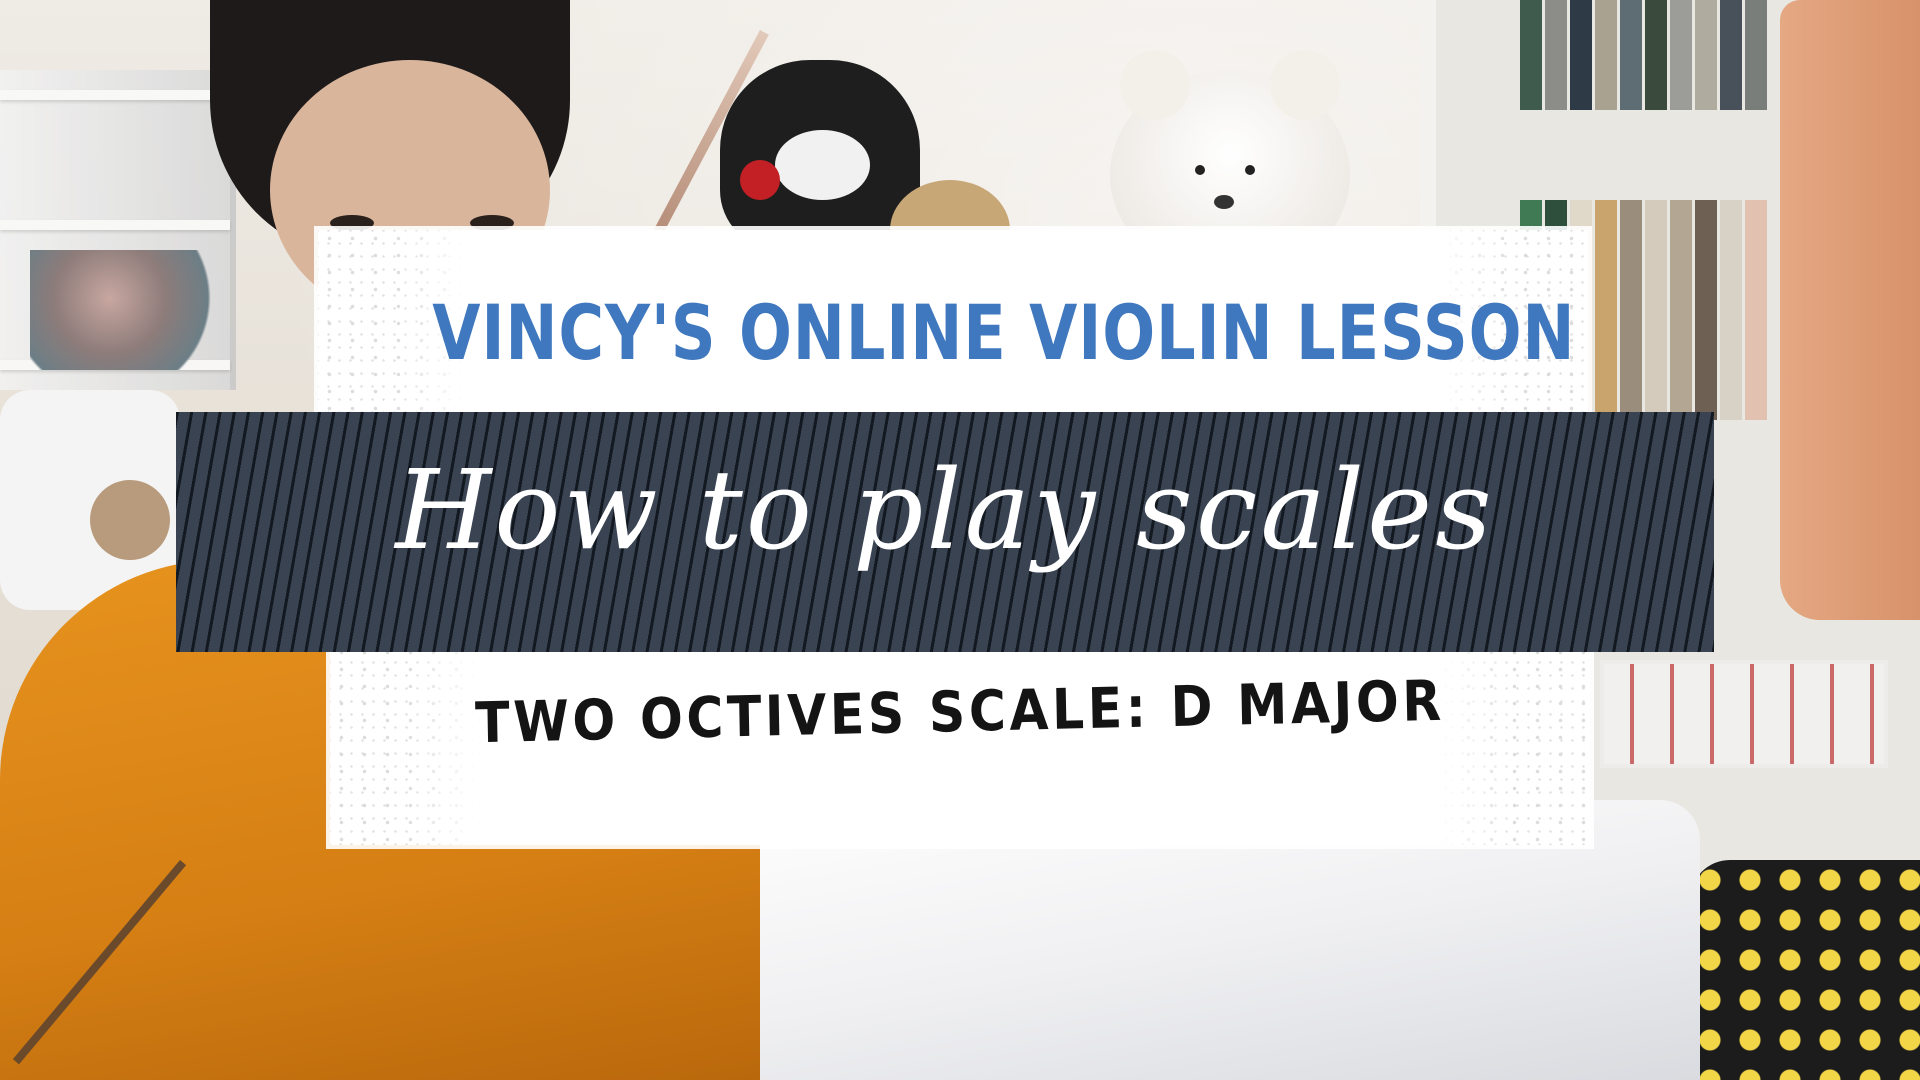 The height and width of the screenshot is (1080, 1920). What do you see at coordinates (1744, 714) in the screenshot?
I see `storage-basket` at bounding box center [1744, 714].